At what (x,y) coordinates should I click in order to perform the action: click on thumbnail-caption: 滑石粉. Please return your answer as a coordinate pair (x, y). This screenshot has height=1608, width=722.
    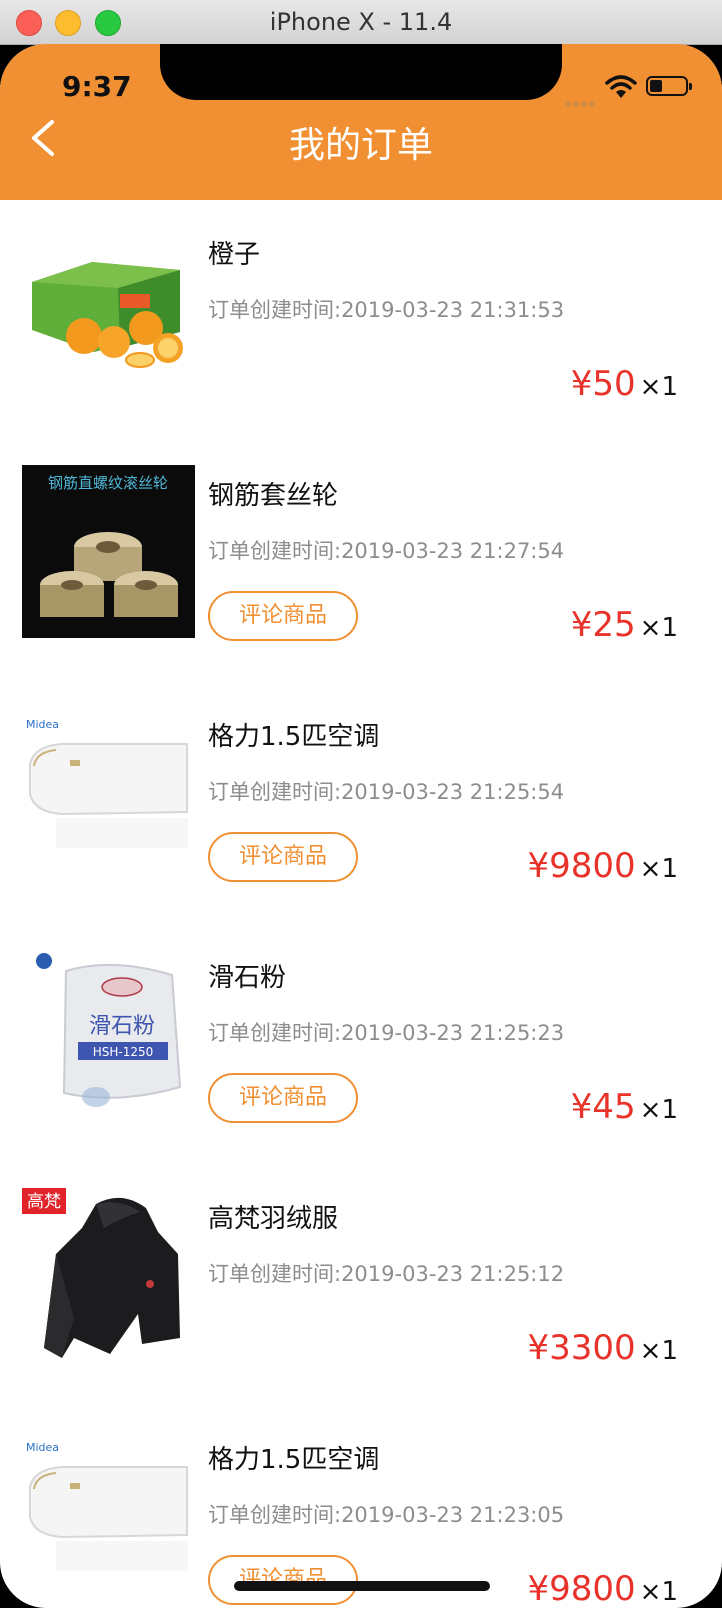
    Looking at the image, I should click on (122, 1026).